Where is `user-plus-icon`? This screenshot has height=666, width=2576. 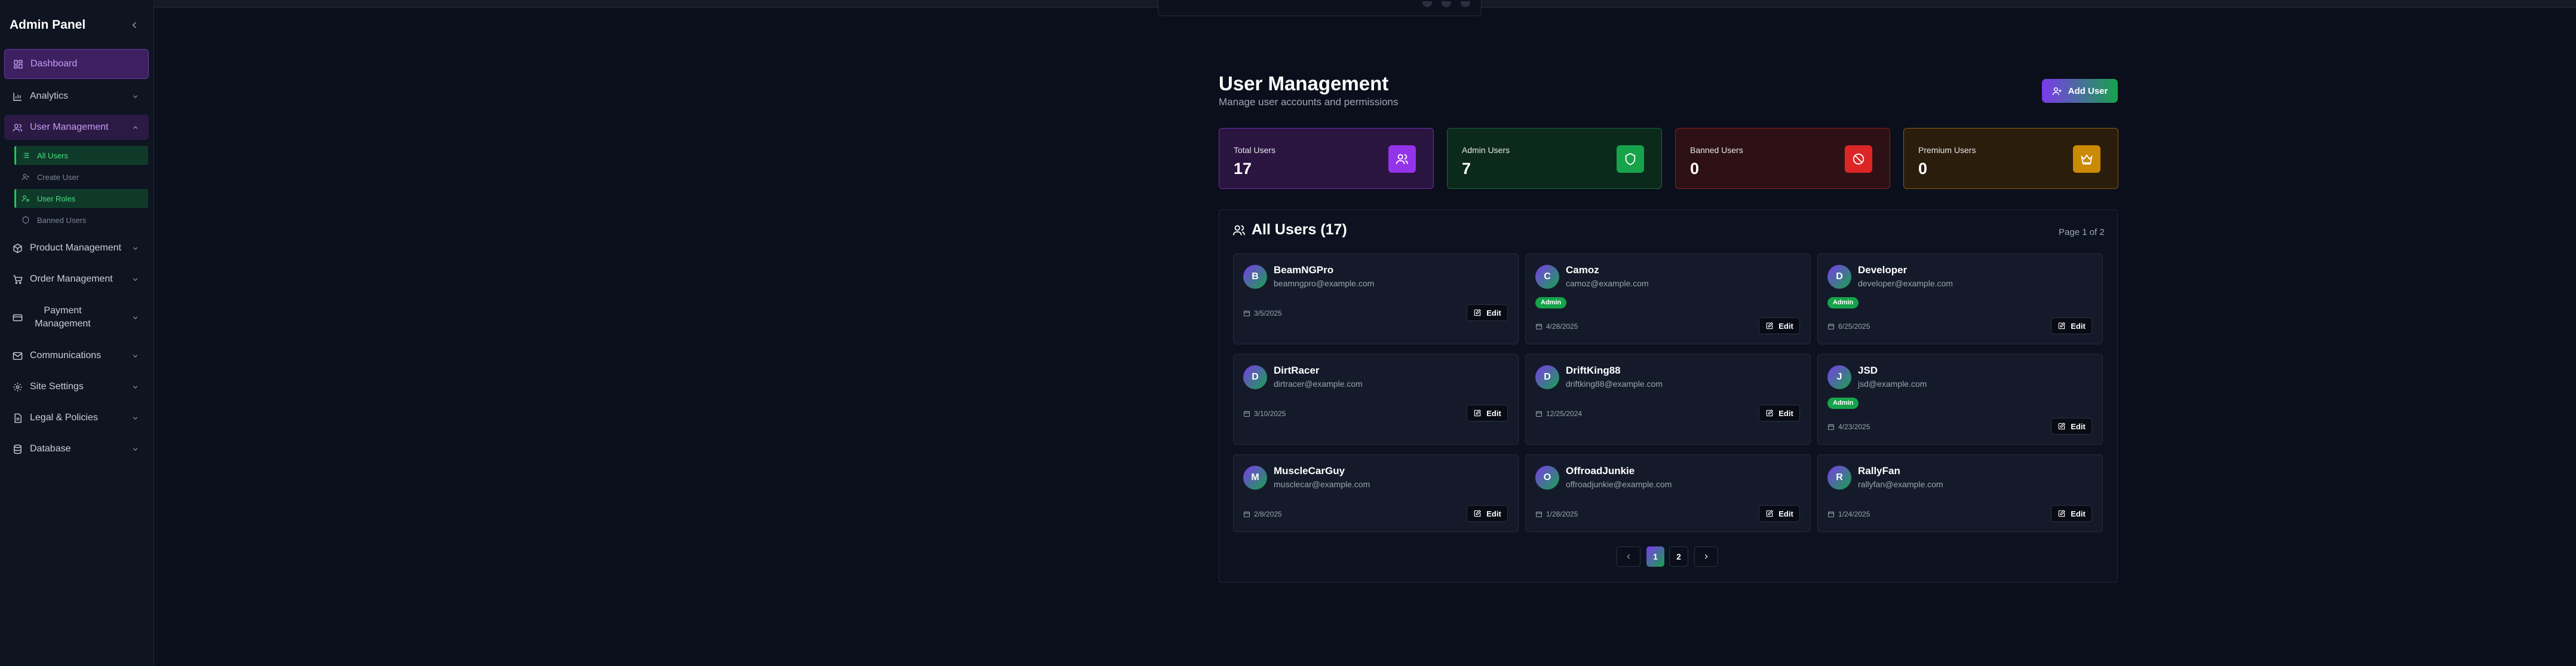
user-plus-icon is located at coordinates (2057, 91).